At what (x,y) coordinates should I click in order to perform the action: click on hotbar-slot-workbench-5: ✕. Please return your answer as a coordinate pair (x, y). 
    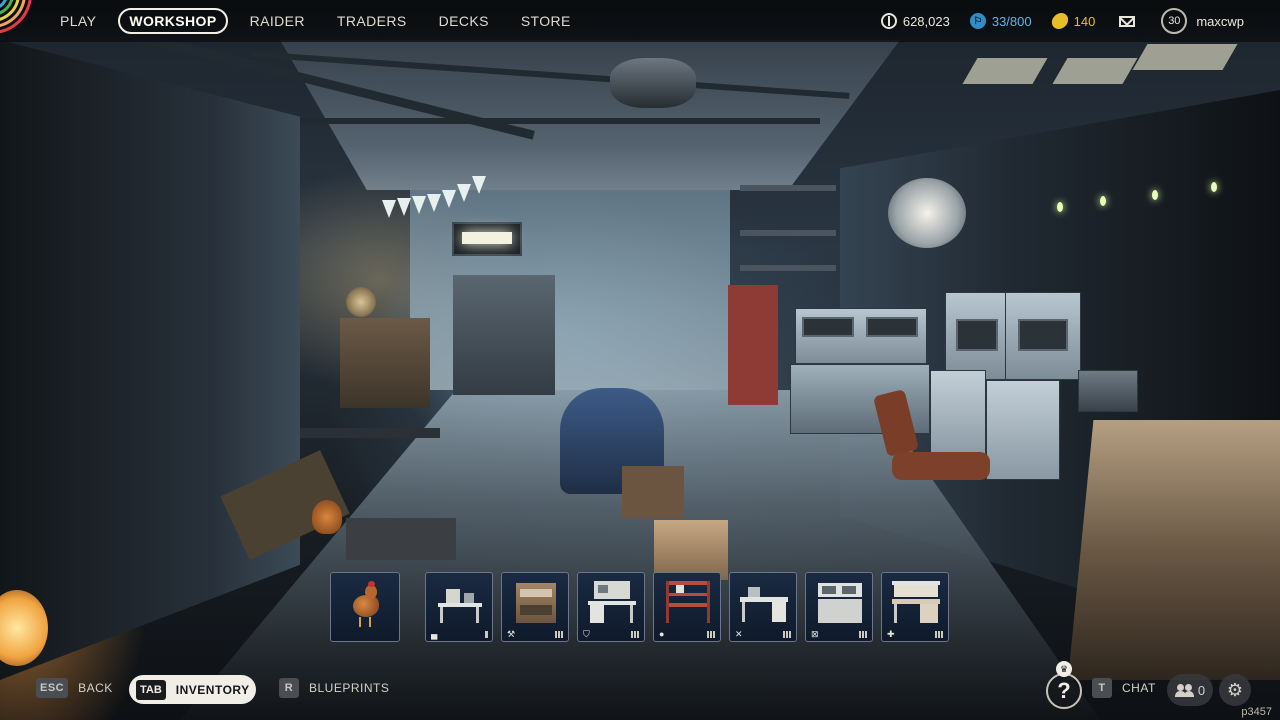
    Looking at the image, I should click on (763, 607).